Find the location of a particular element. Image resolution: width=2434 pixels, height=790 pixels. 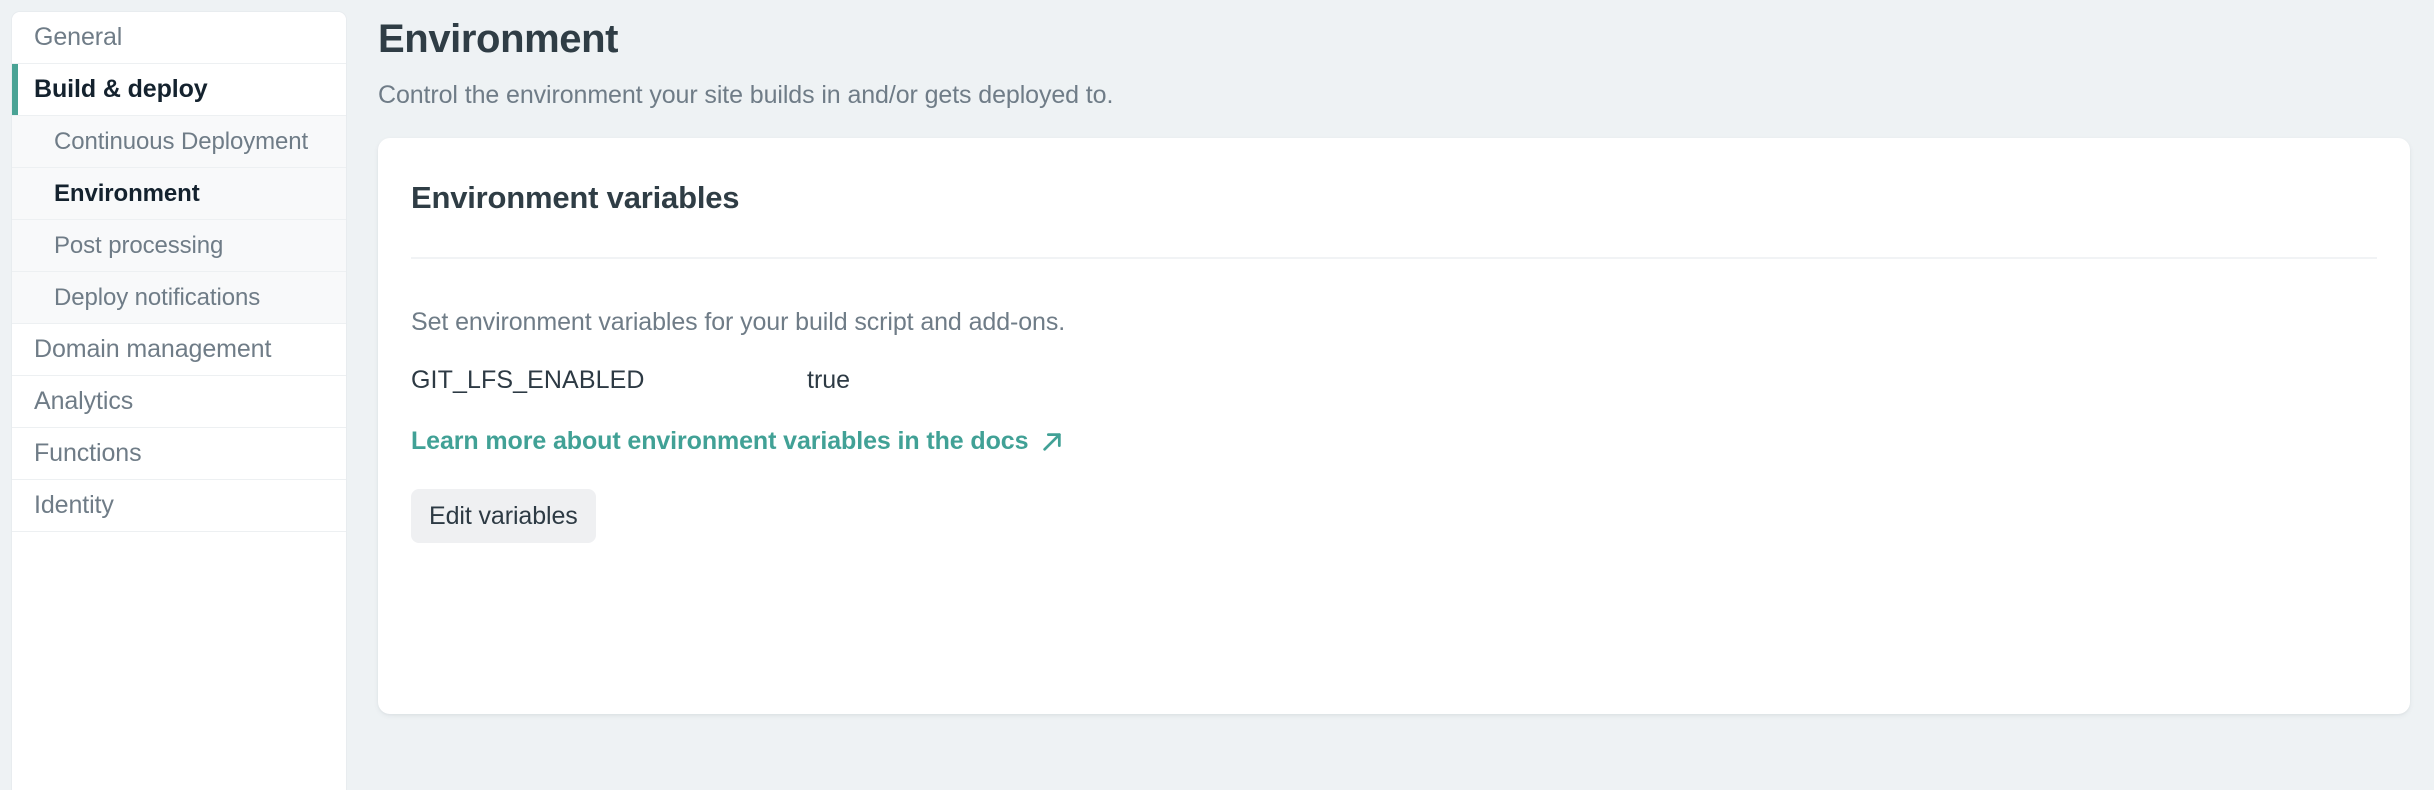

sidebar-item-label: Deploy notifications is located at coordinates (157, 297).